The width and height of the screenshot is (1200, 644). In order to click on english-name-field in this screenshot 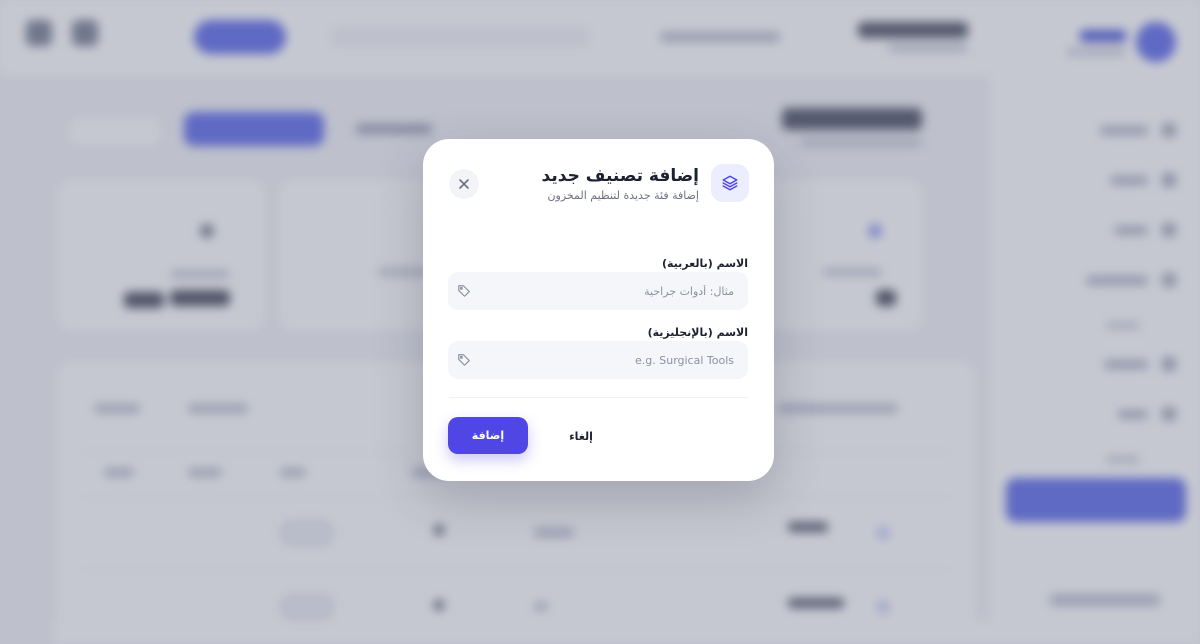, I will do `click(598, 360)`.